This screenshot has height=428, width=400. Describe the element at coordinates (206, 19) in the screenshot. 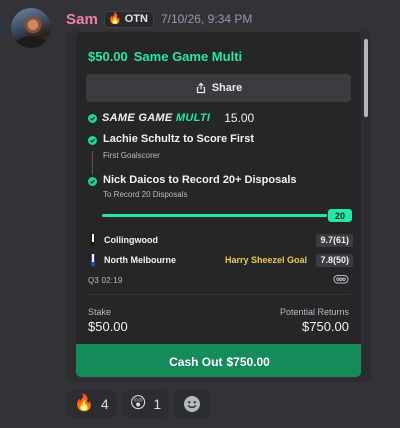

I see `timestamp: 7/10/26, 9:34 PM` at that location.